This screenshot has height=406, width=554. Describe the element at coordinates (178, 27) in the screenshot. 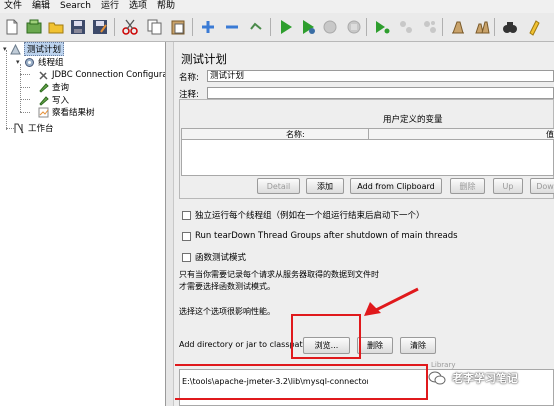

I see `paste-icon` at that location.